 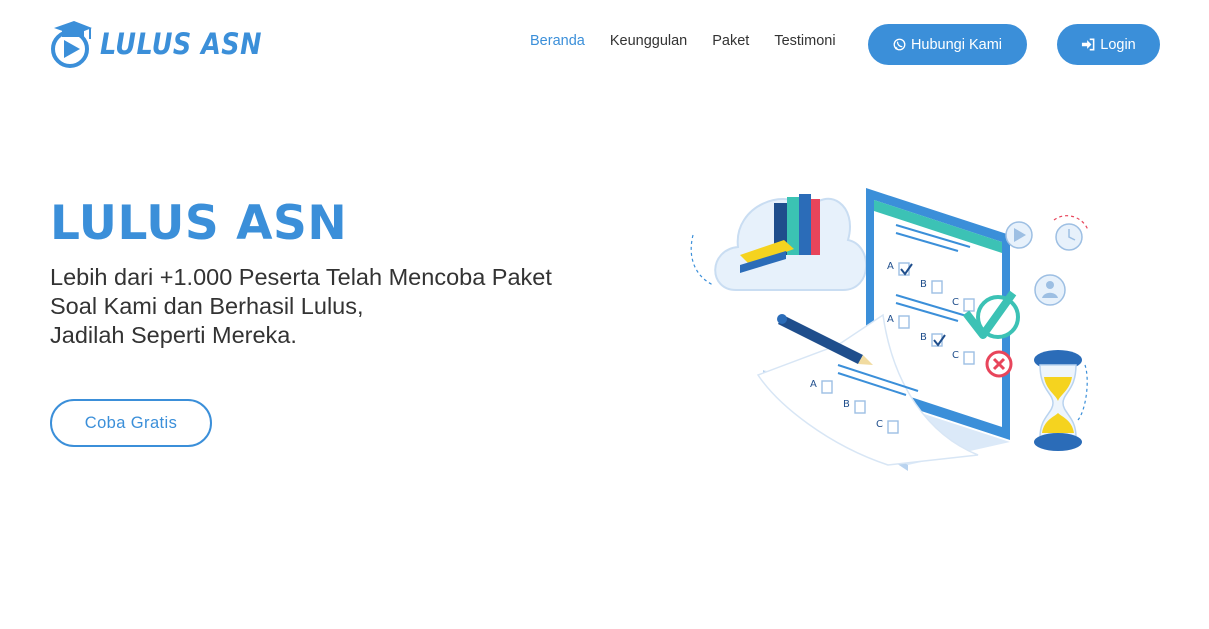 I want to click on user-icon, so click(x=1050, y=290).